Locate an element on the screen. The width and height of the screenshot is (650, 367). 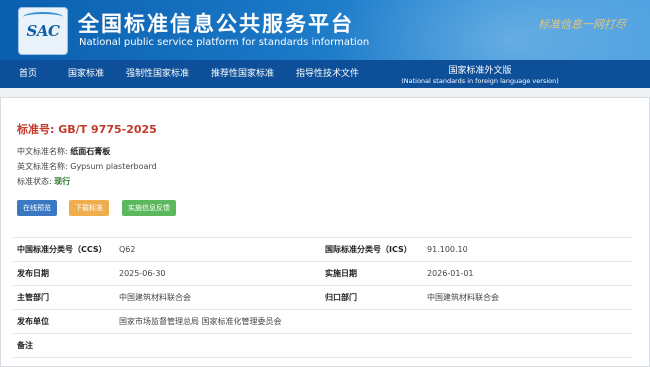
ccs-value: Q62 is located at coordinates (127, 249).